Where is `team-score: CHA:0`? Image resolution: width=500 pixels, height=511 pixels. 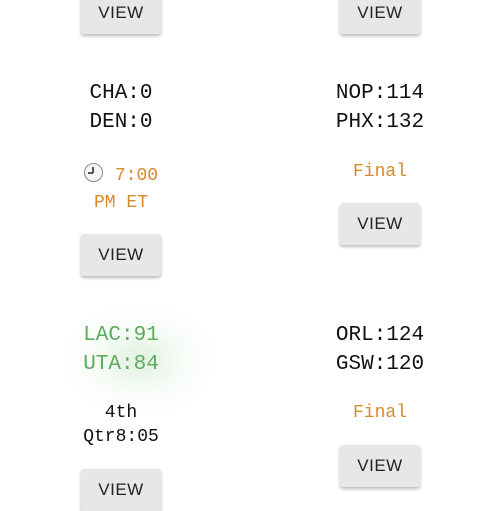 team-score: CHA:0 is located at coordinates (121, 93).